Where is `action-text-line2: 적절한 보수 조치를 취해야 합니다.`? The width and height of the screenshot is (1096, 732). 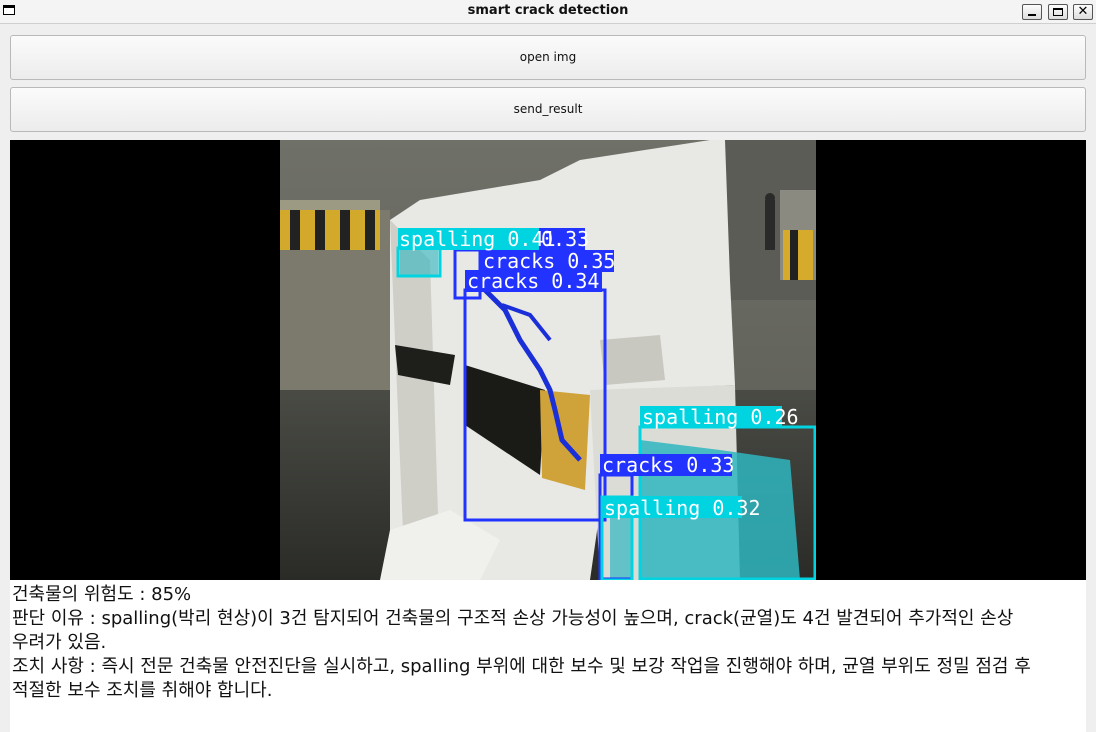
action-text-line2: 적절한 보수 조치를 취해야 합니다. is located at coordinates (142, 690).